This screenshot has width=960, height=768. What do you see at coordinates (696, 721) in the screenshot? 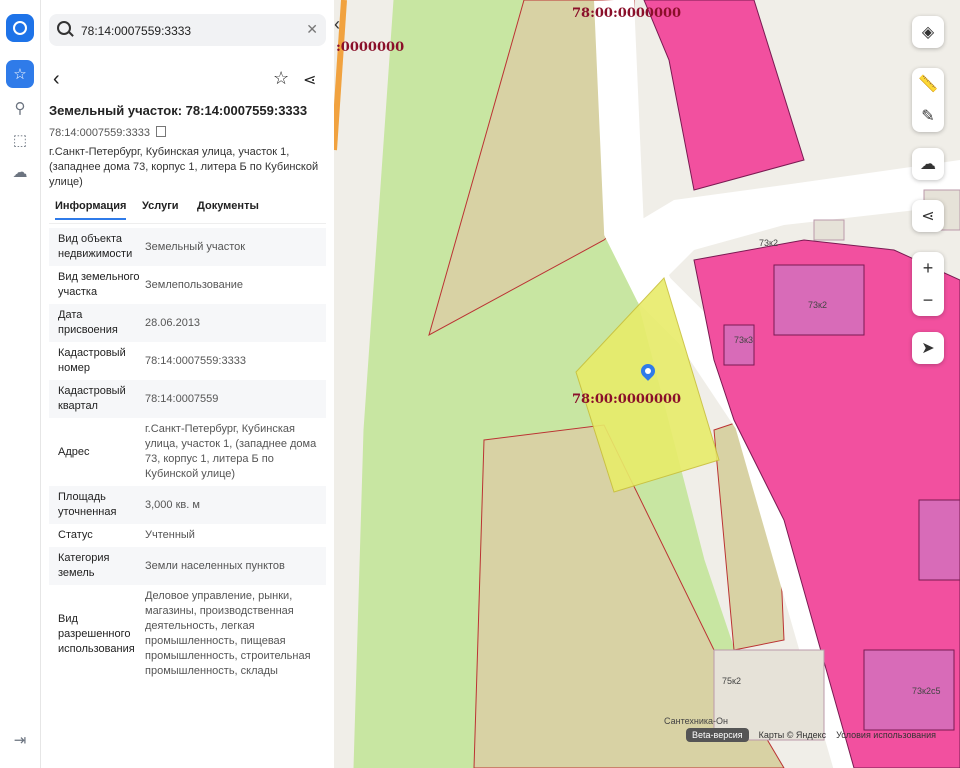
I see `poi-label: Сантехника-Он` at bounding box center [696, 721].